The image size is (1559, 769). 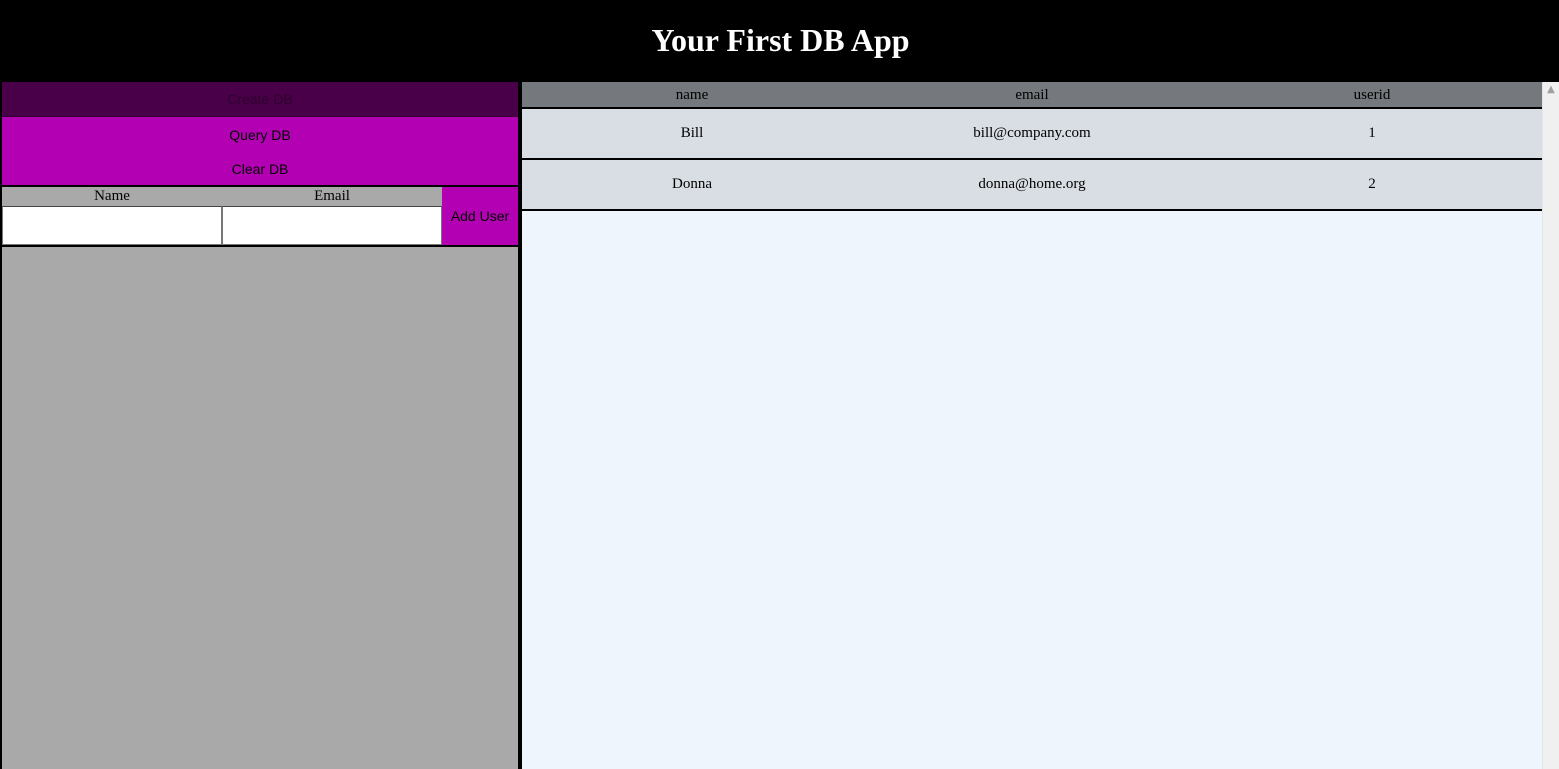 What do you see at coordinates (260, 134) in the screenshot?
I see `query-db-button: Query DB` at bounding box center [260, 134].